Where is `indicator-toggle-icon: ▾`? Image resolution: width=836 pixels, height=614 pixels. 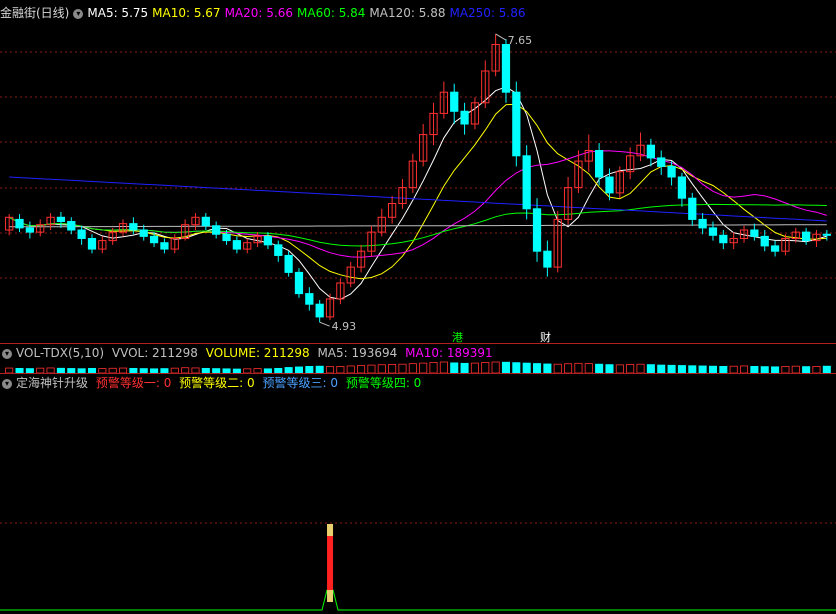 indicator-toggle-icon: ▾ is located at coordinates (7, 383).